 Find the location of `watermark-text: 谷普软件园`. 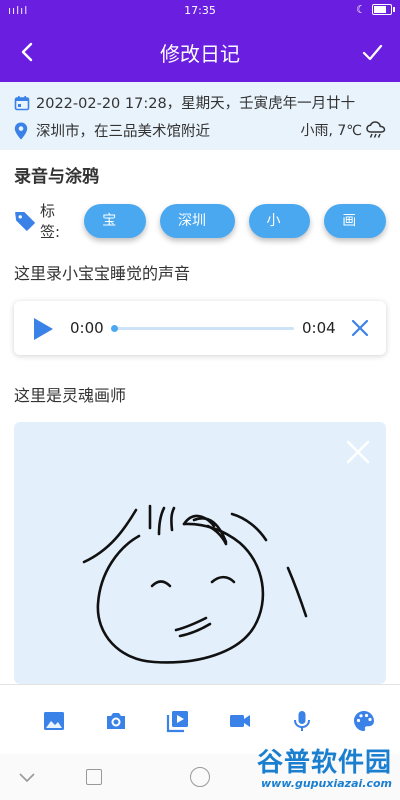

watermark-text: 谷普软件园 is located at coordinates (324, 763).